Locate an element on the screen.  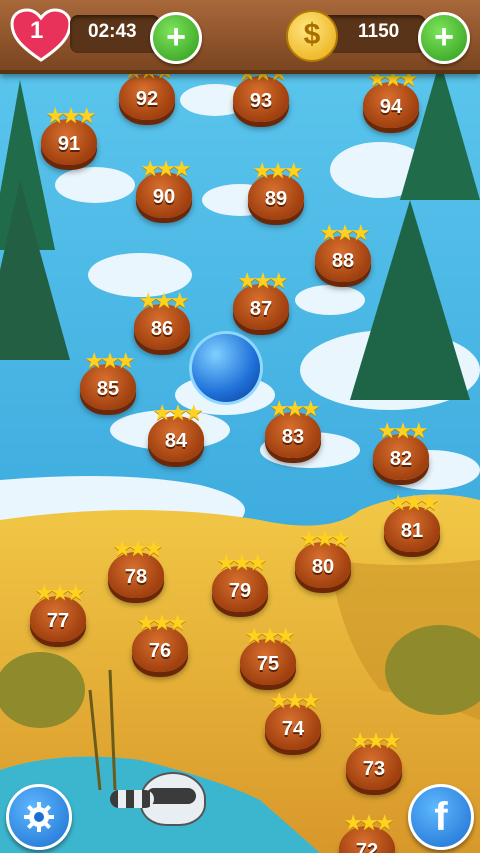
level-node: ★★★ 72 is located at coordinates (367, 831).